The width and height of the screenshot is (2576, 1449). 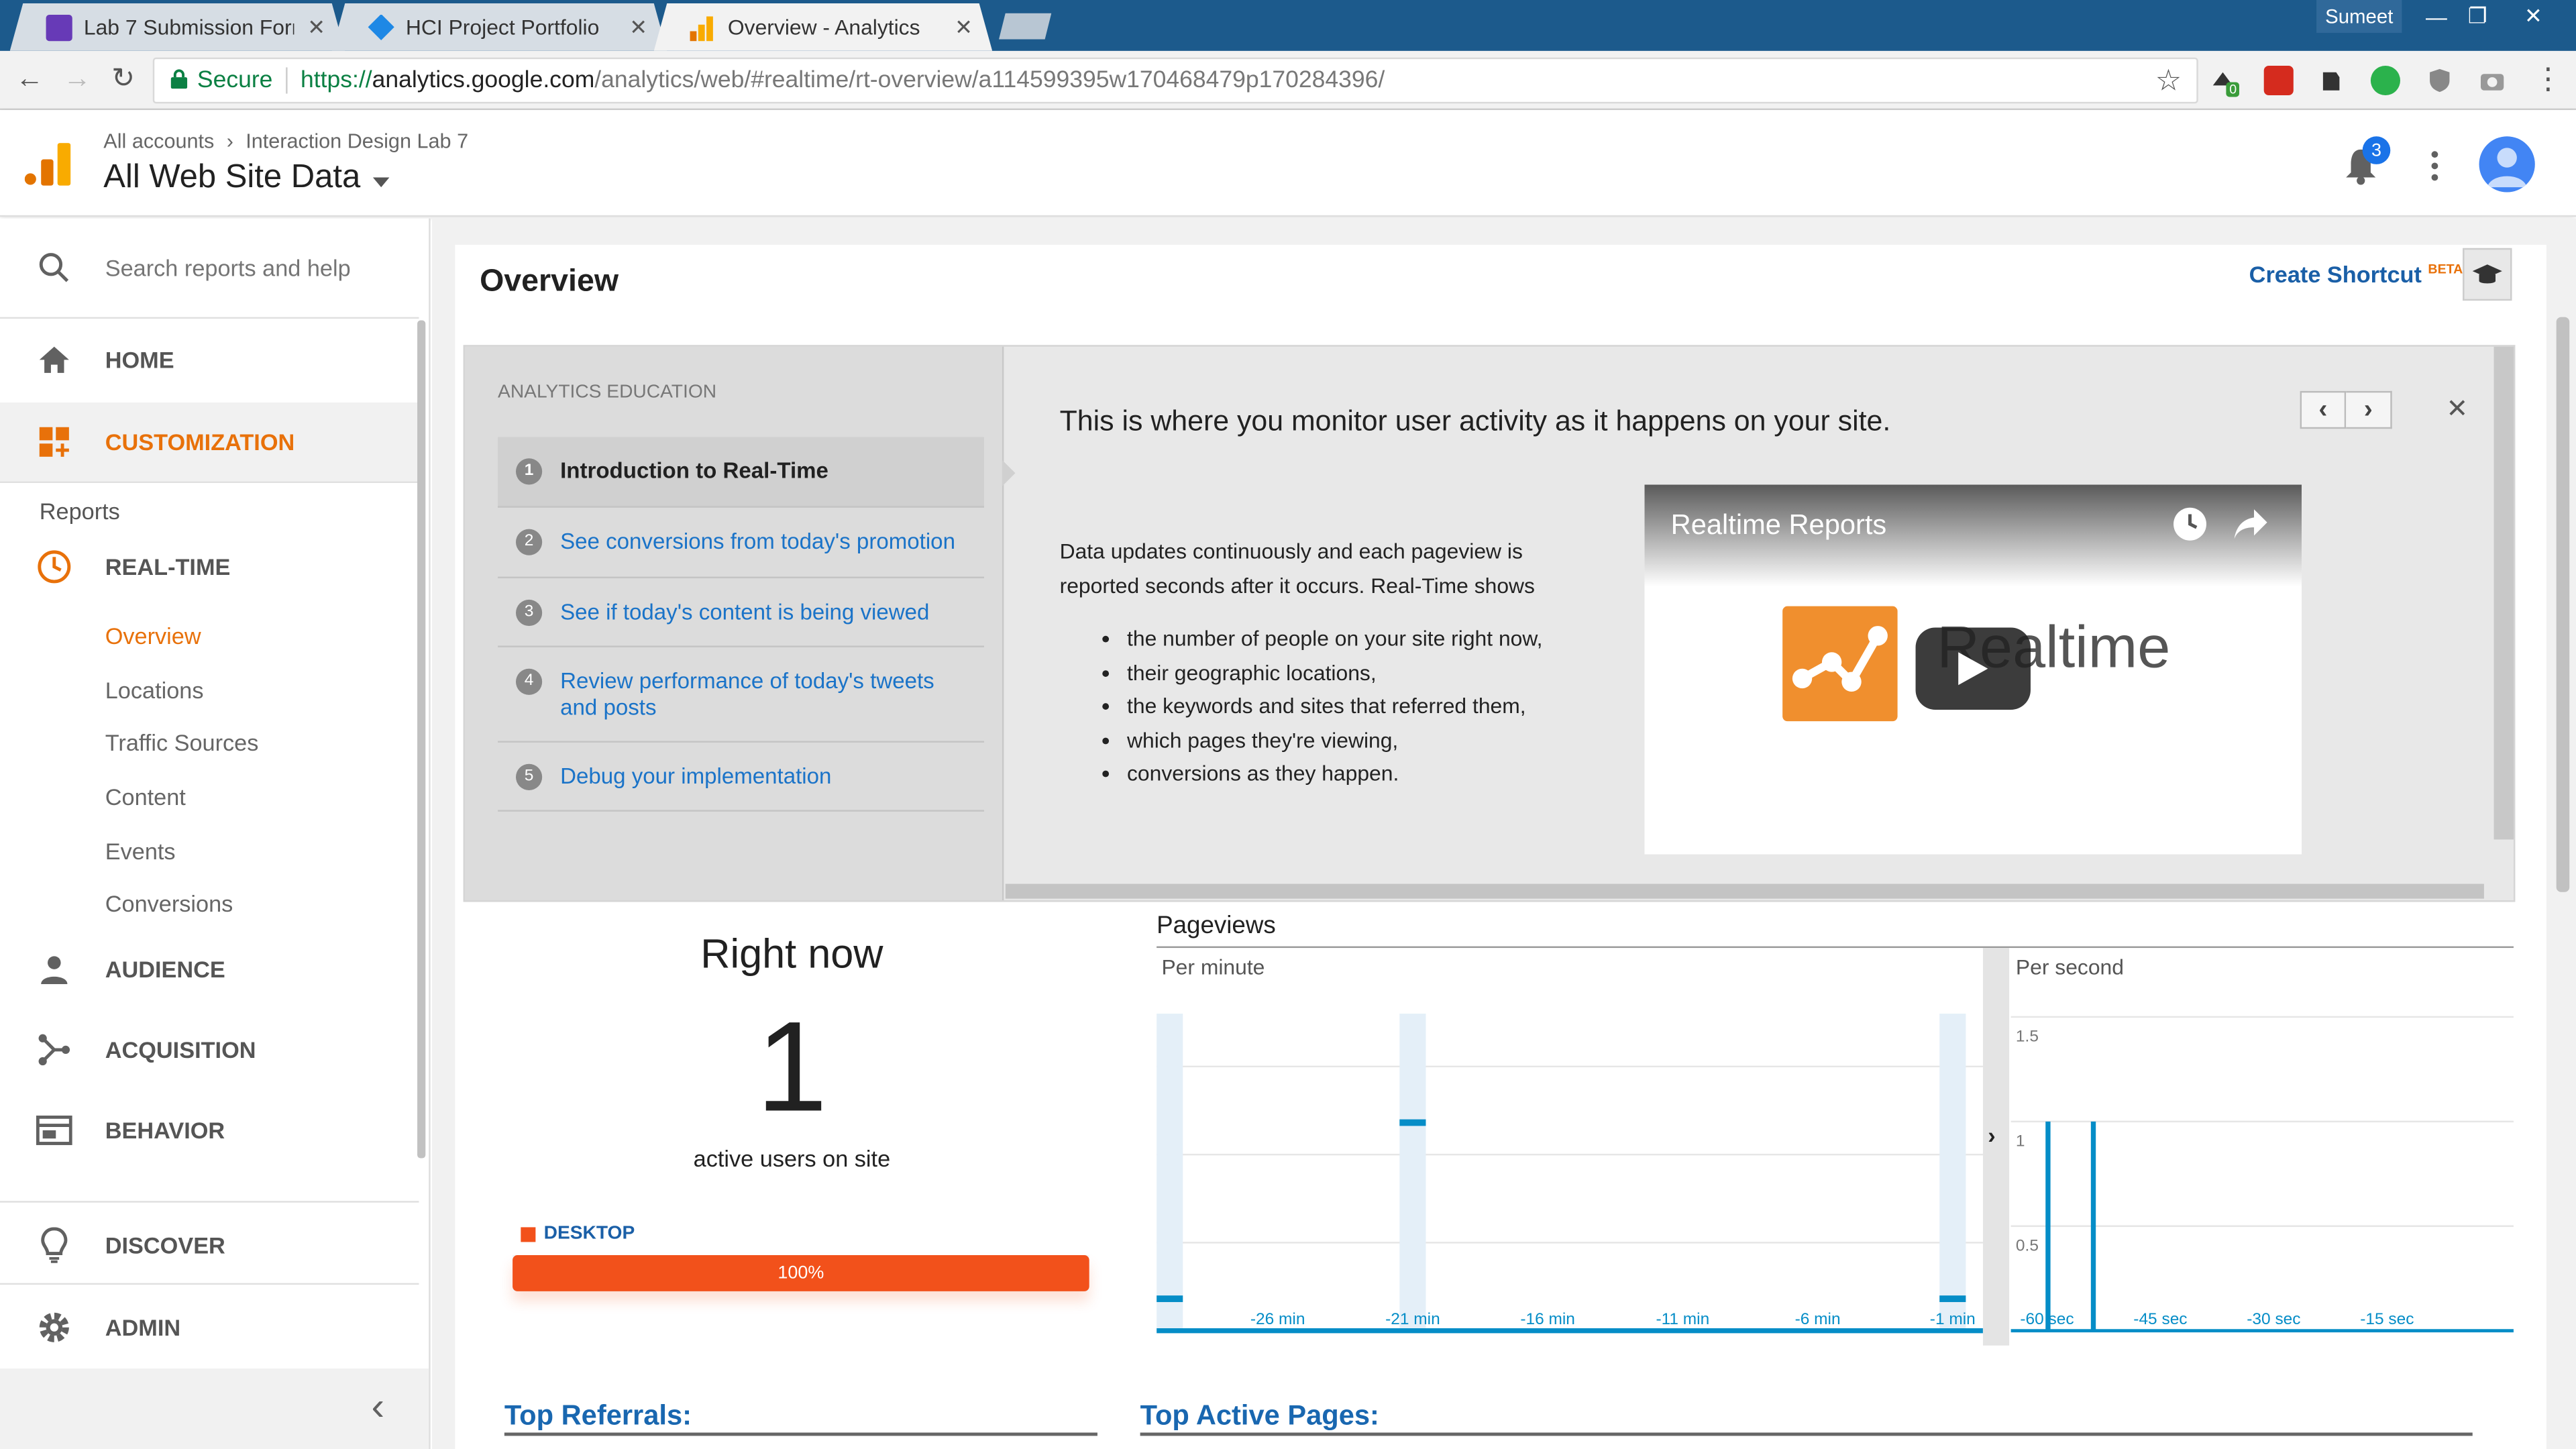 What do you see at coordinates (741, 777) in the screenshot?
I see `education-step-5: 5 Debug your implementation` at bounding box center [741, 777].